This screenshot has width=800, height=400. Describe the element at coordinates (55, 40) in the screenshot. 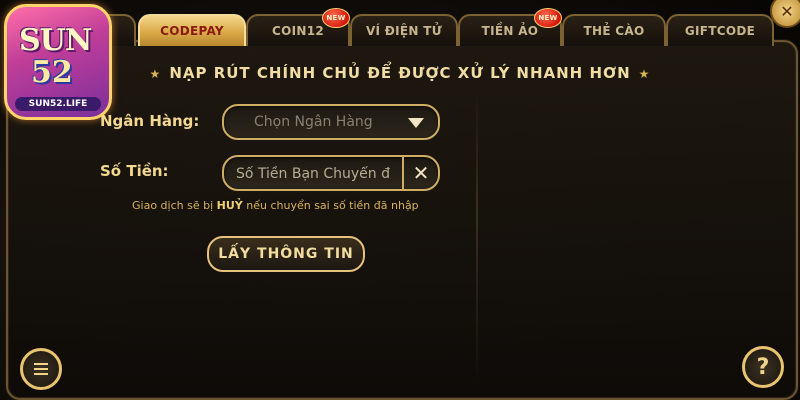

I see `logo-brand: SUN` at that location.